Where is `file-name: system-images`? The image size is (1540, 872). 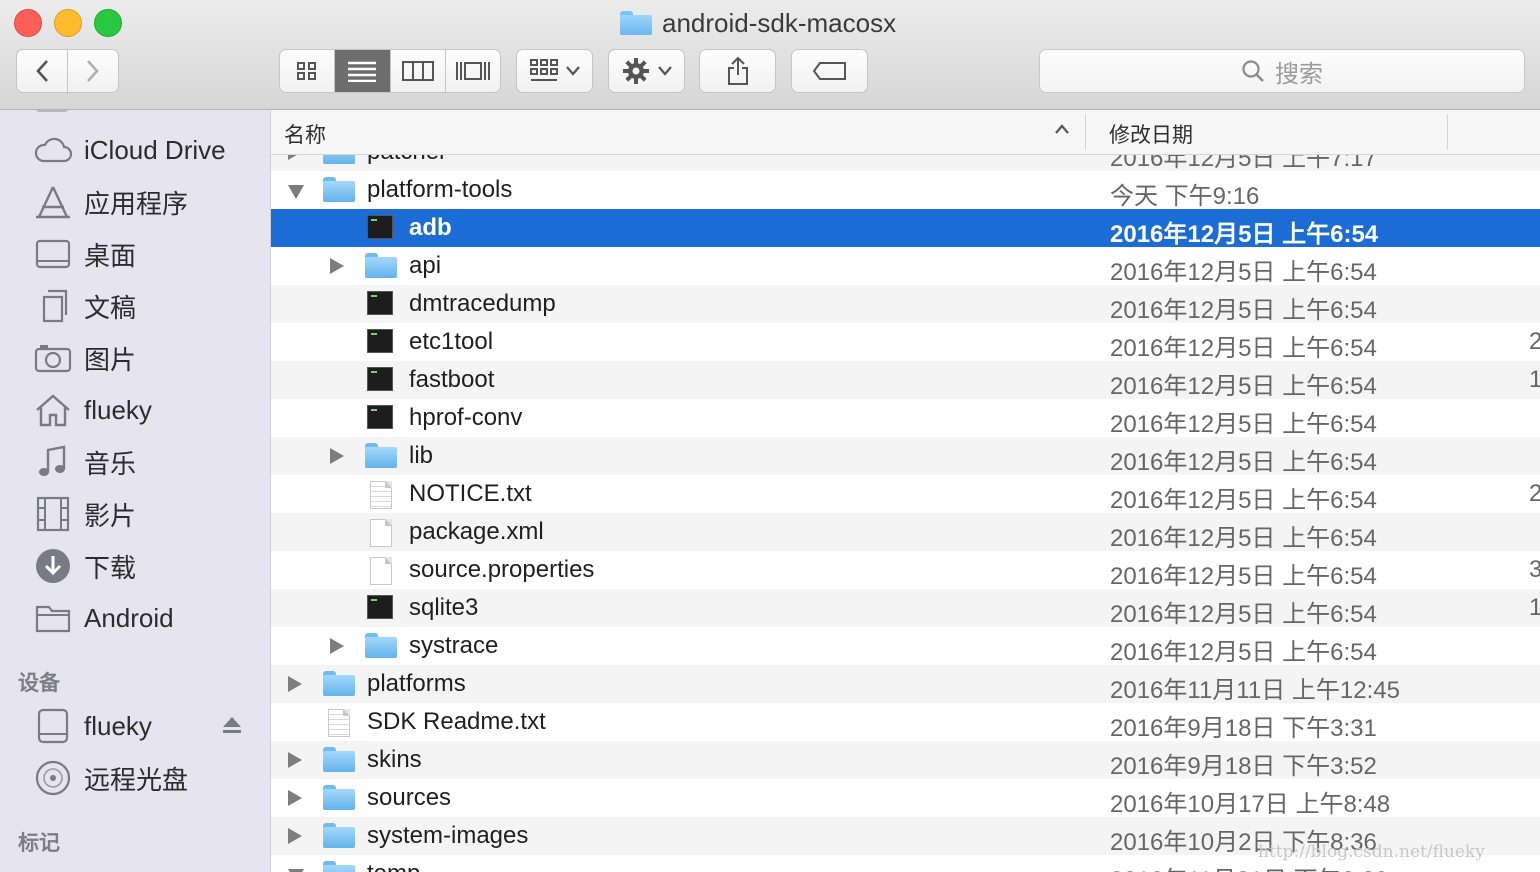 file-name: system-images is located at coordinates (448, 835).